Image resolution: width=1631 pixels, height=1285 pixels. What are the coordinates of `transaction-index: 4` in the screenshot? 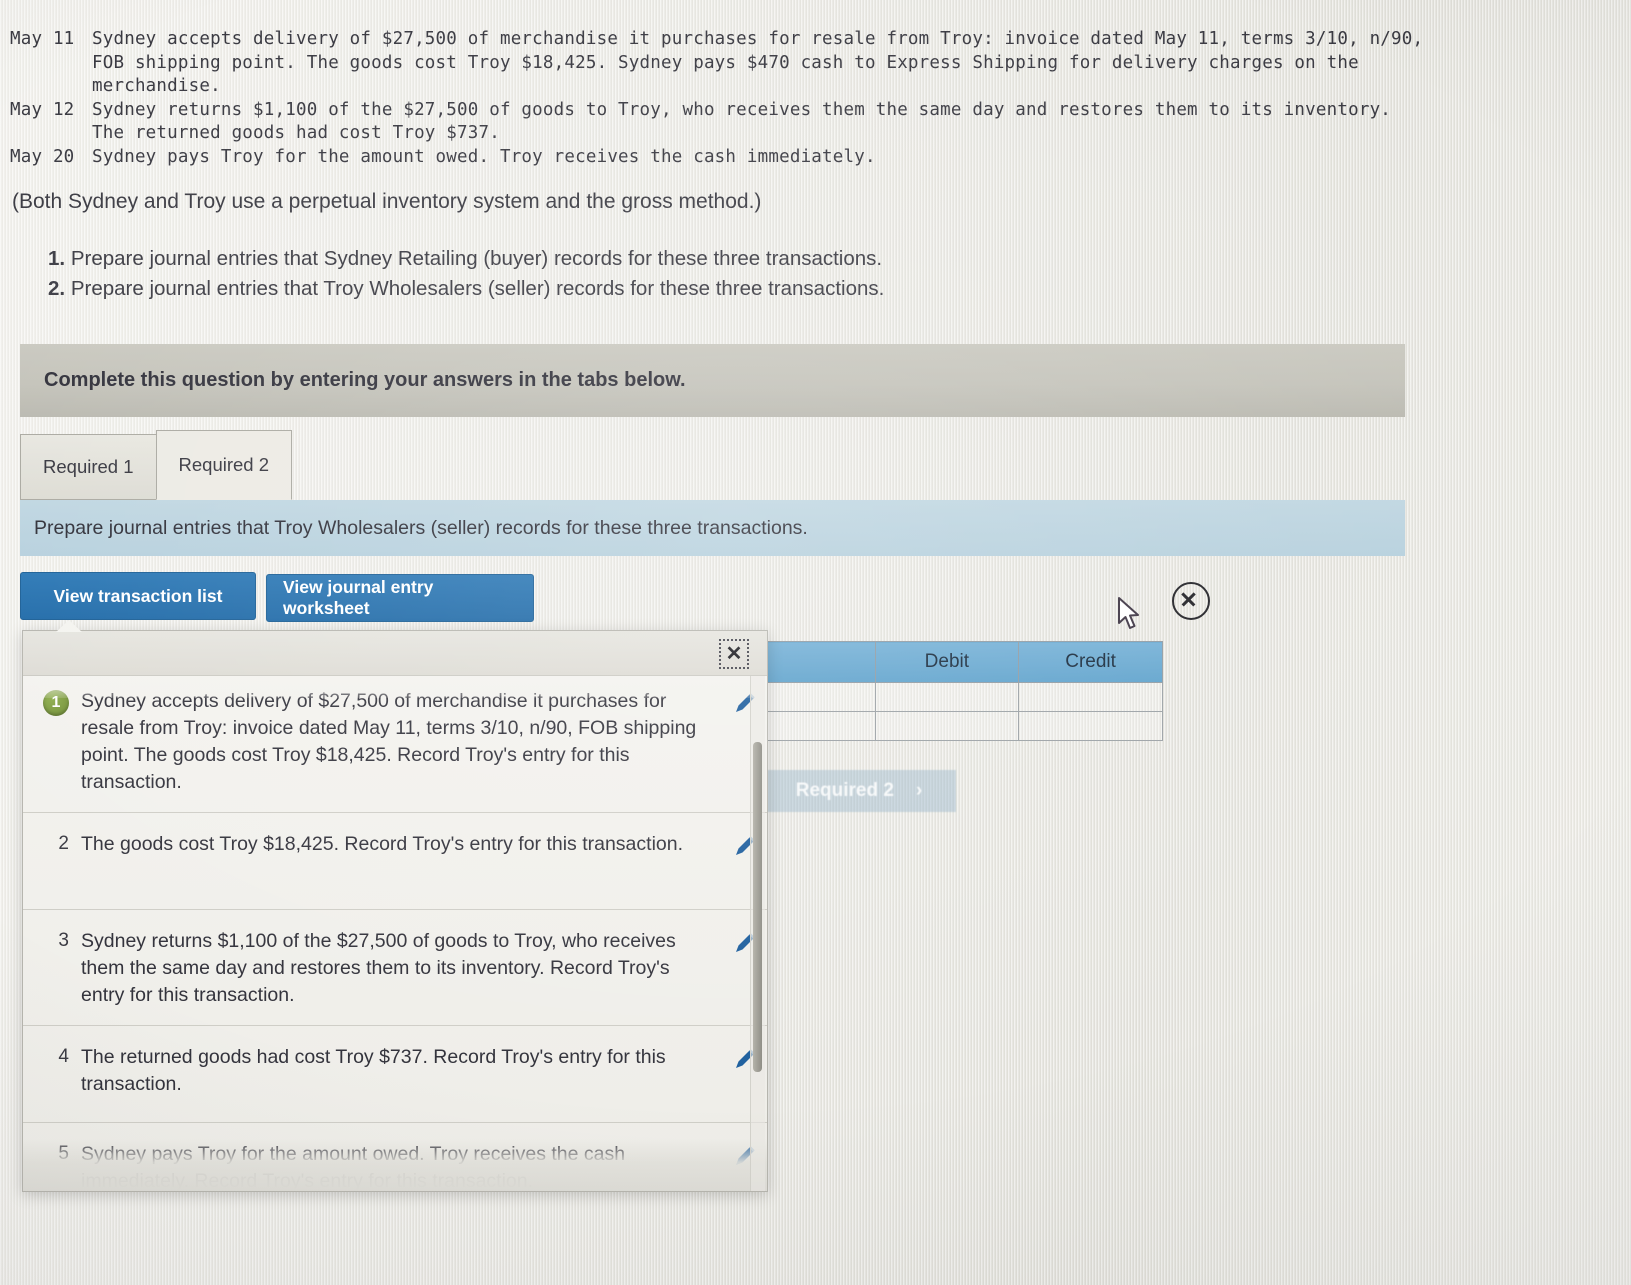 It's located at (63, 1056).